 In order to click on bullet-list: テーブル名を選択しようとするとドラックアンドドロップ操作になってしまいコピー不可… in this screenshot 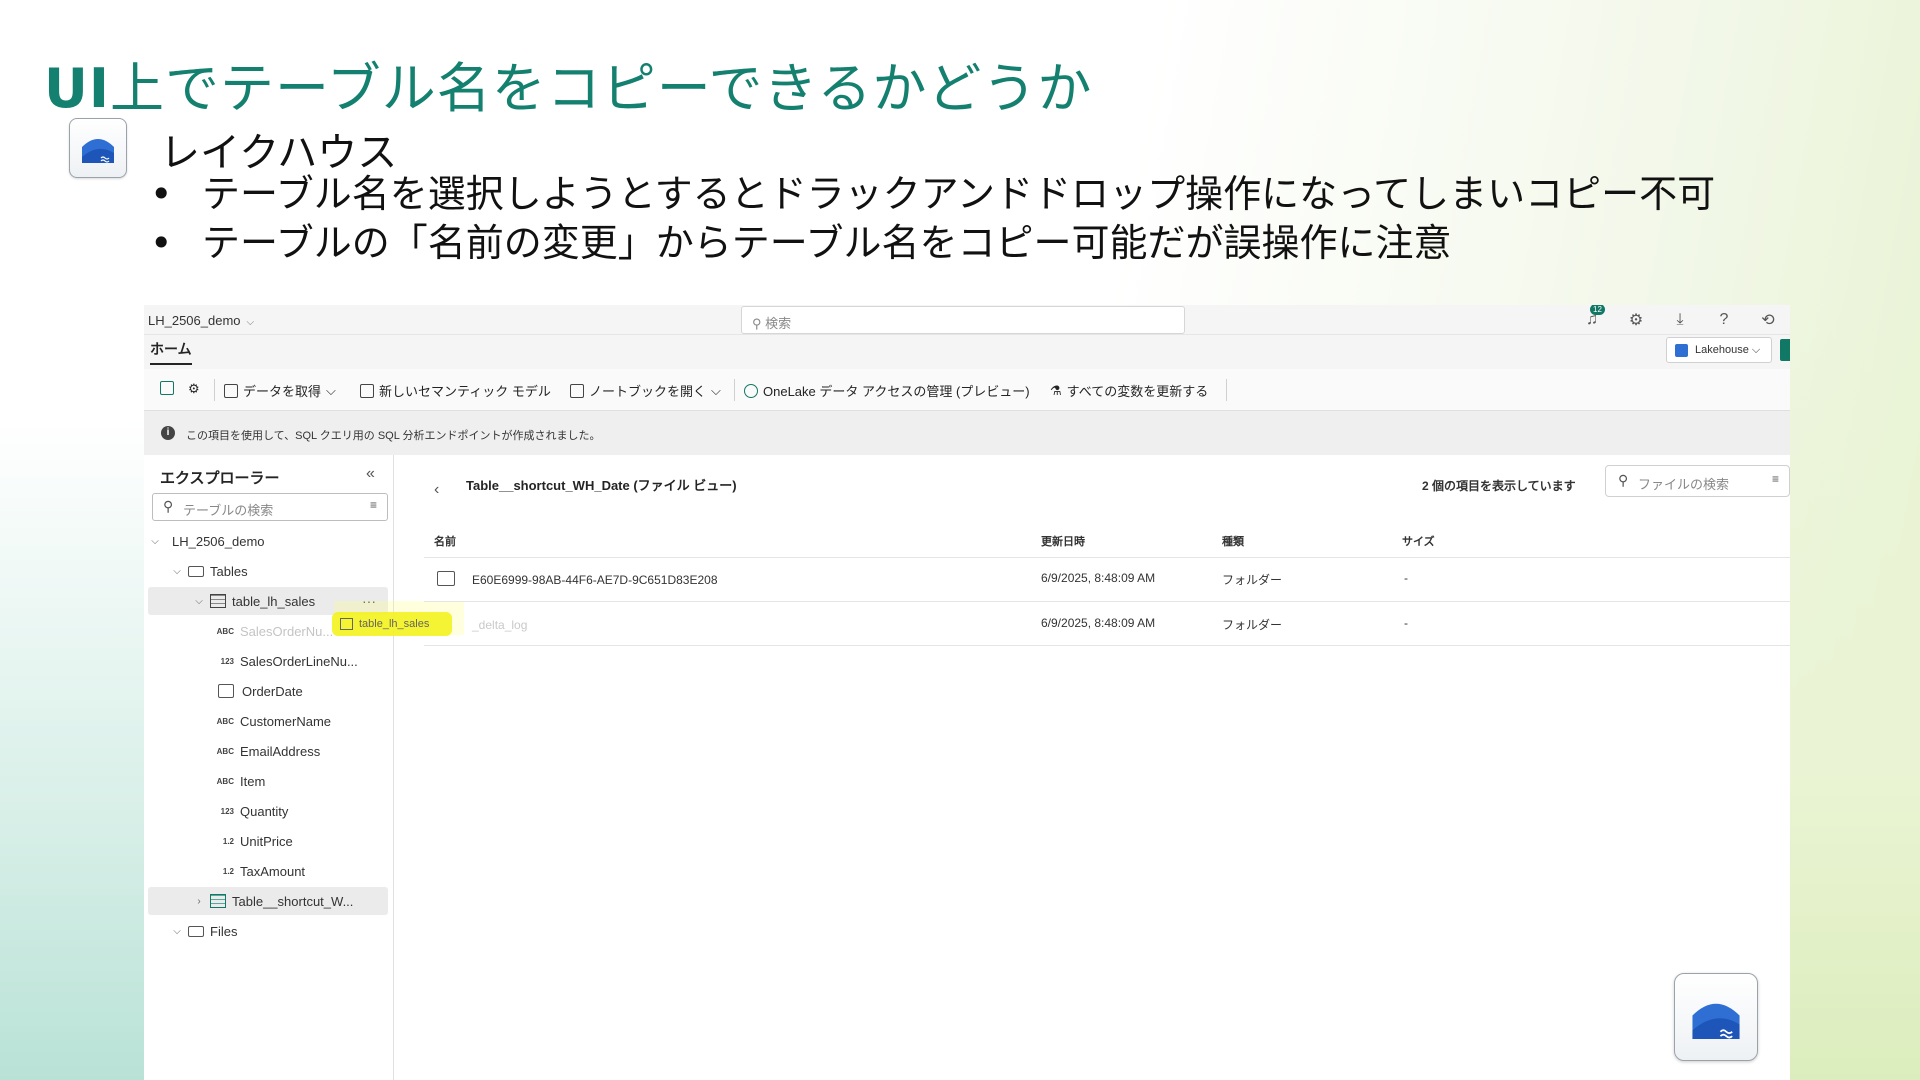, I will do `click(932, 219)`.